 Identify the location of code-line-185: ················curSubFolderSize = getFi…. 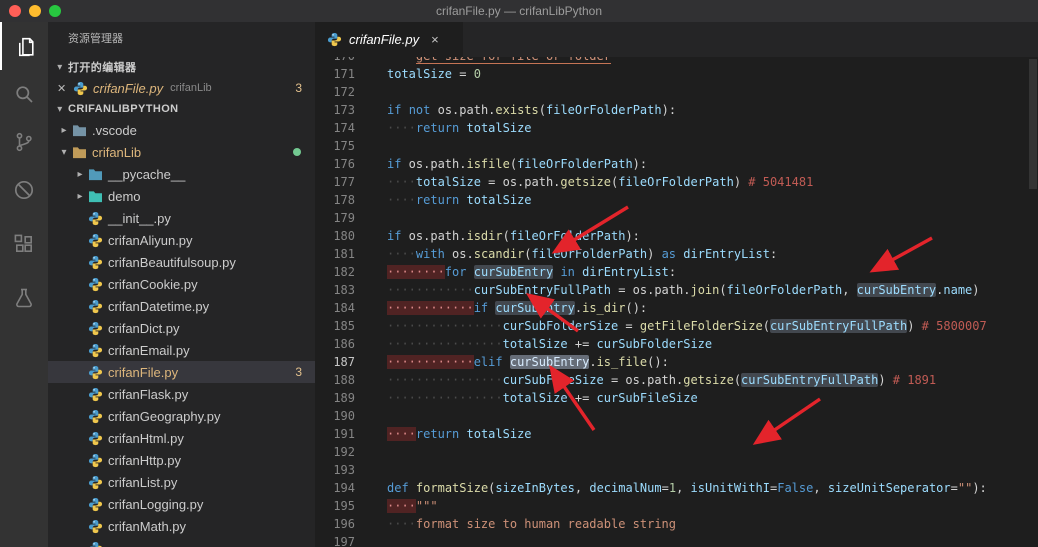
(687, 326).